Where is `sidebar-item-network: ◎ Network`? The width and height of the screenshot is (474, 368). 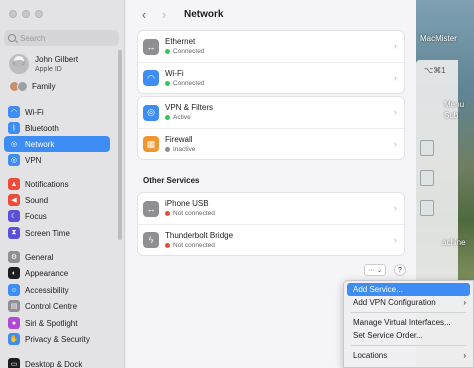 sidebar-item-network: ◎ Network is located at coordinates (57, 144).